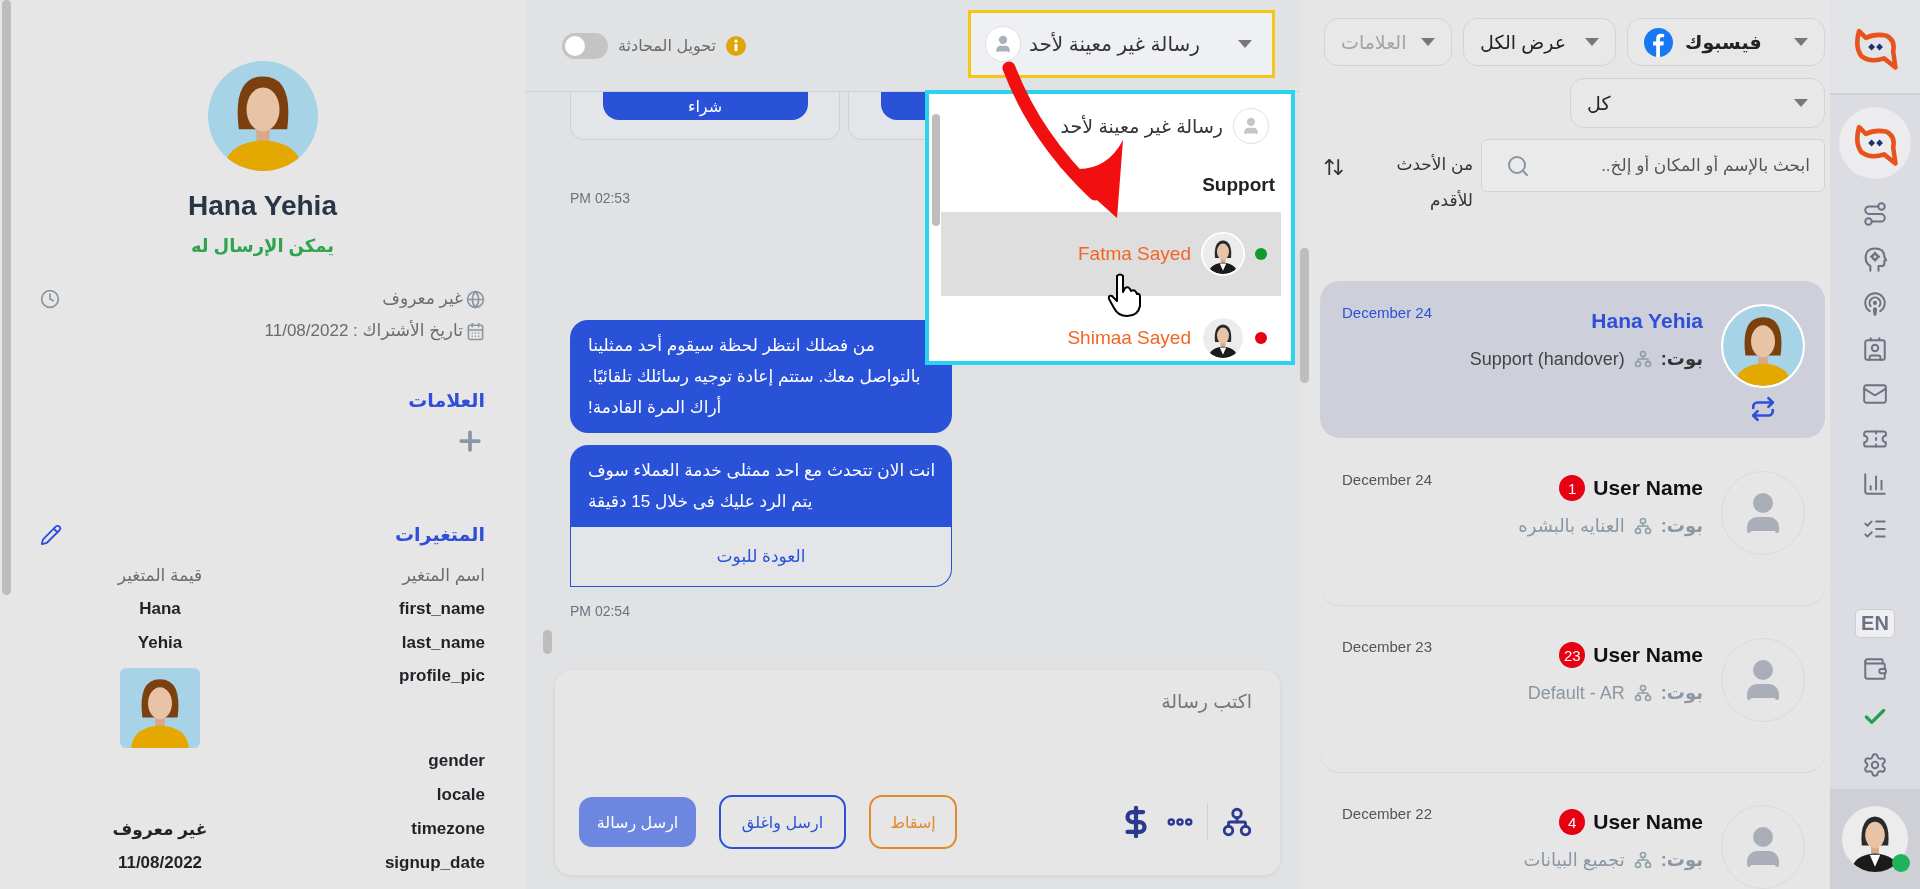 Image resolution: width=1920 pixels, height=889 pixels. Describe the element at coordinates (916, 741) in the screenshot. I see `message-input: اكتب رسالة` at that location.